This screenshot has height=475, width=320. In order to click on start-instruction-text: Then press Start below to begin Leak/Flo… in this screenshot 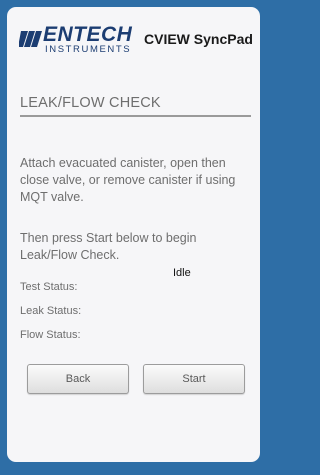, I will do `click(108, 246)`.